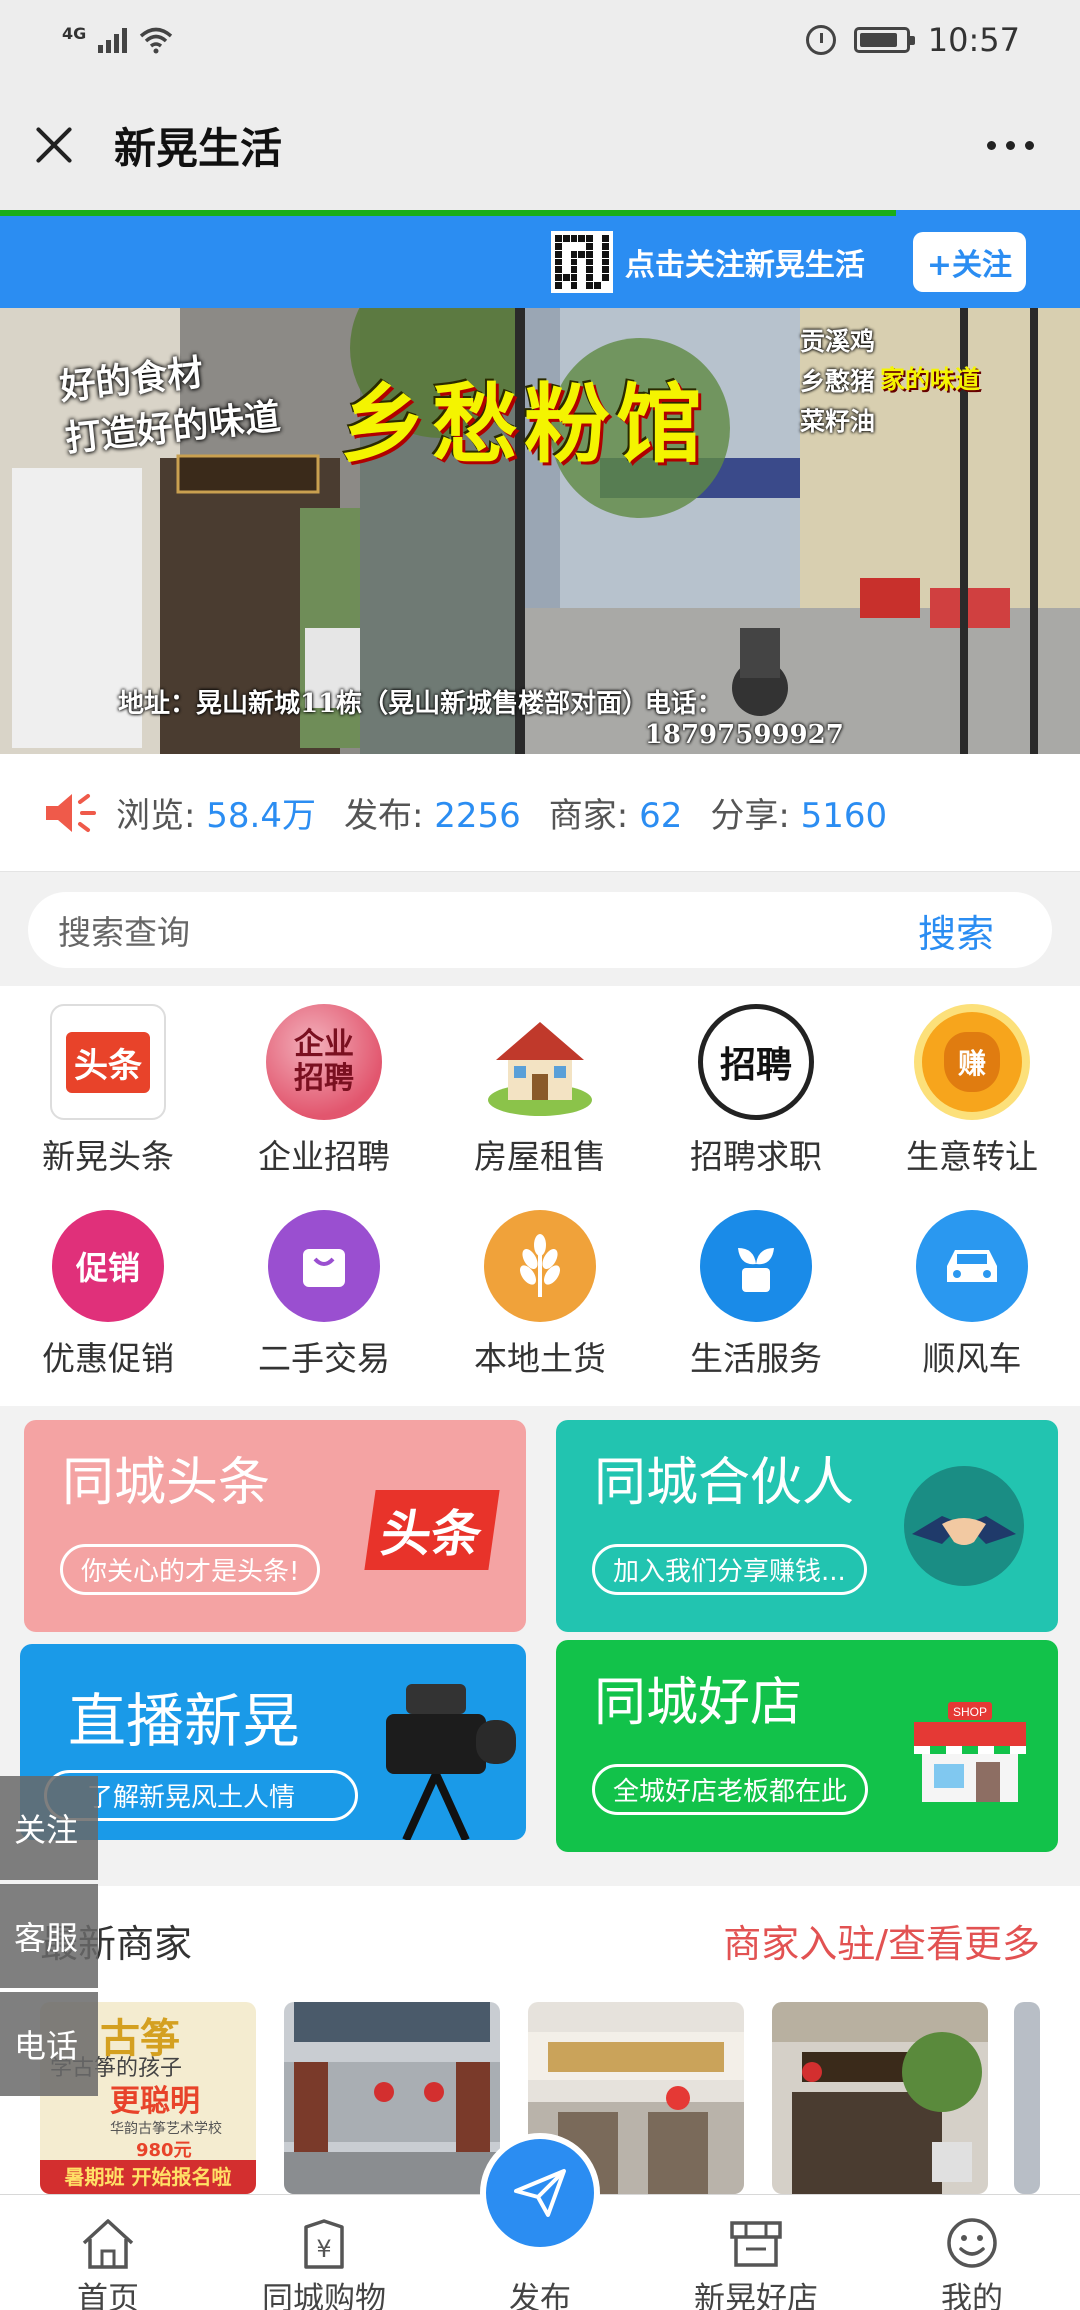 Image resolution: width=1080 pixels, height=2310 pixels. Describe the element at coordinates (1027, 2098) in the screenshot. I see `merchant-thumb-partial` at that location.